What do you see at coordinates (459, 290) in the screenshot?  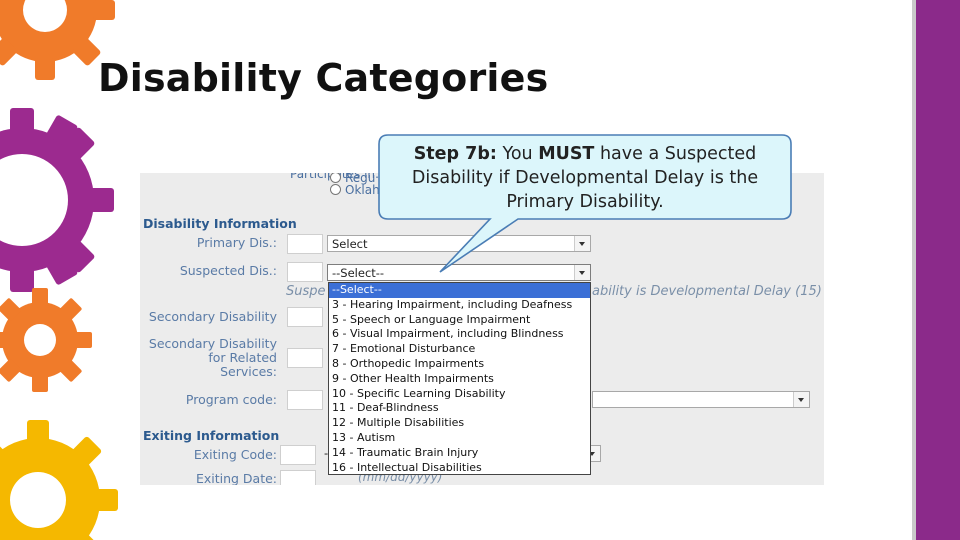 I see `dropdown-option: --Select--` at bounding box center [459, 290].